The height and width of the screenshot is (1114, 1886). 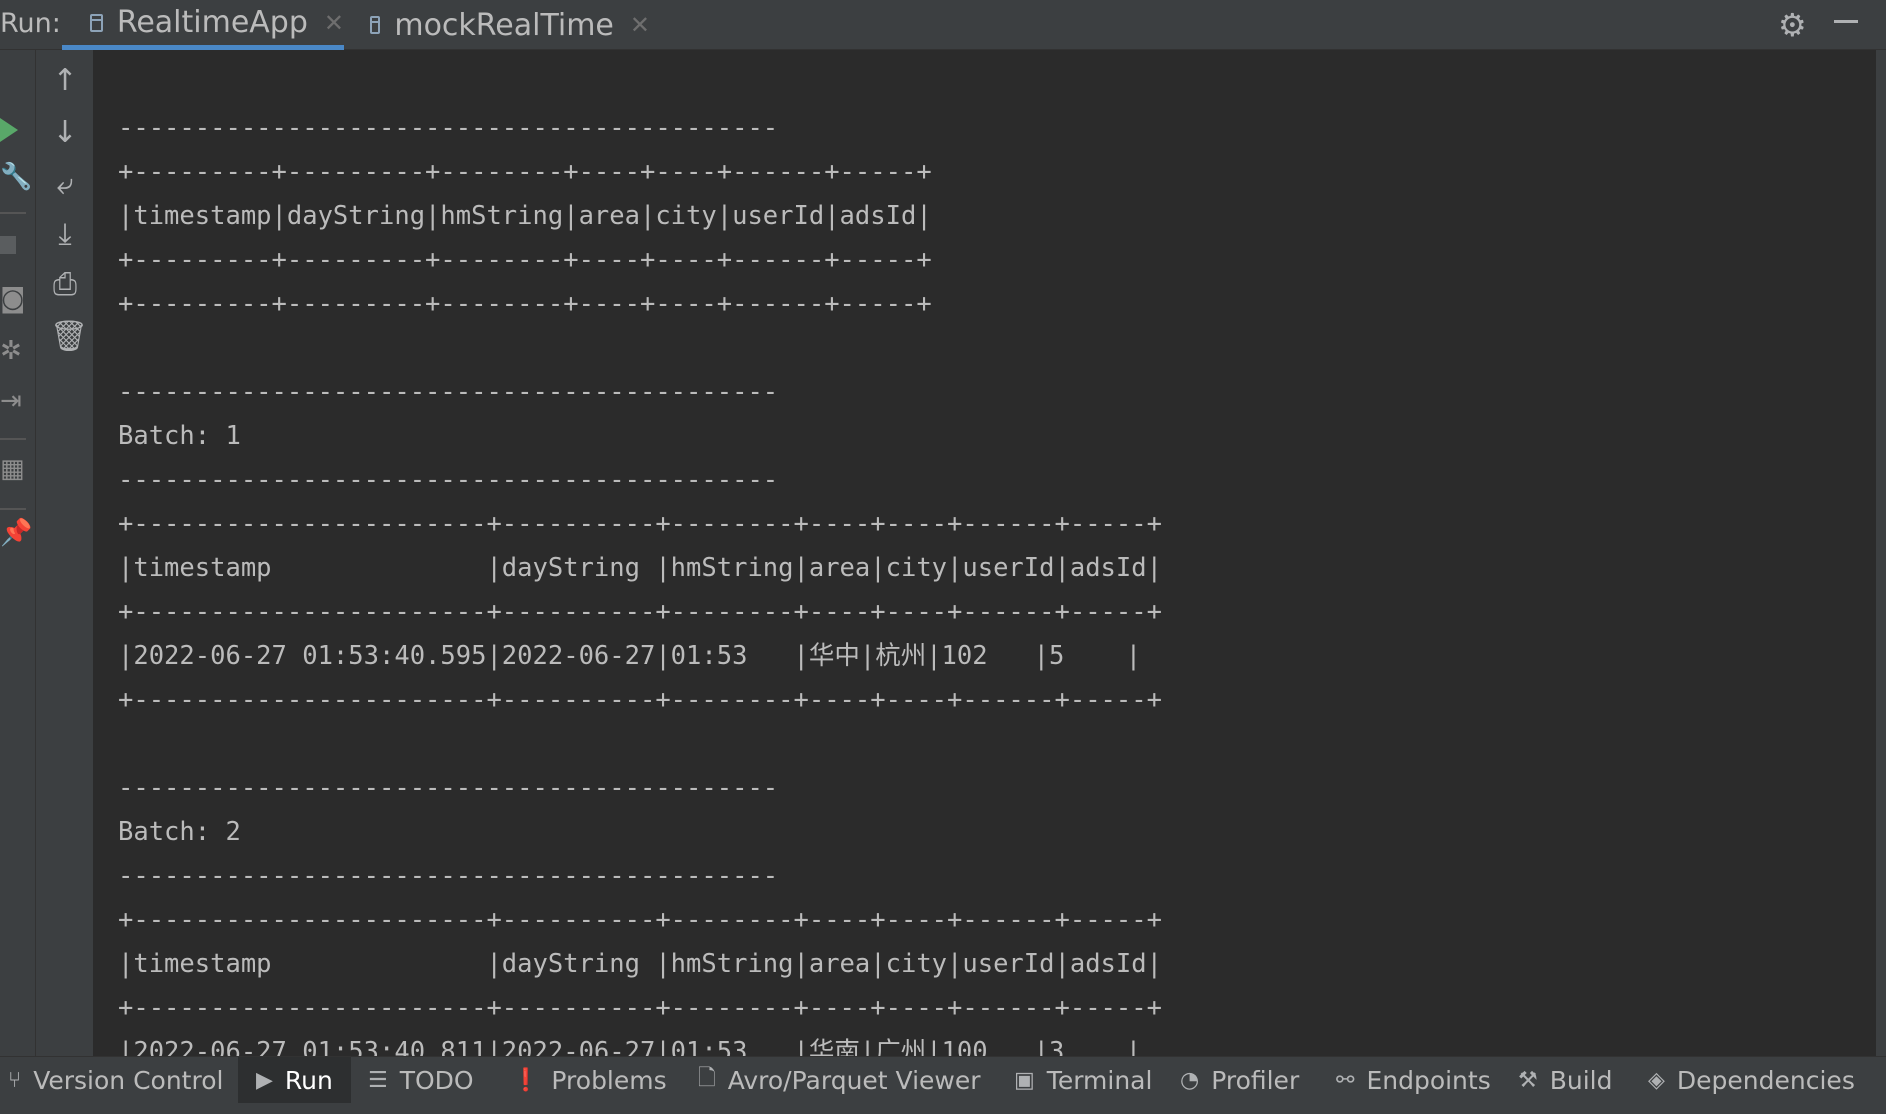 What do you see at coordinates (1846, 21) in the screenshot?
I see `minimize-icon` at bounding box center [1846, 21].